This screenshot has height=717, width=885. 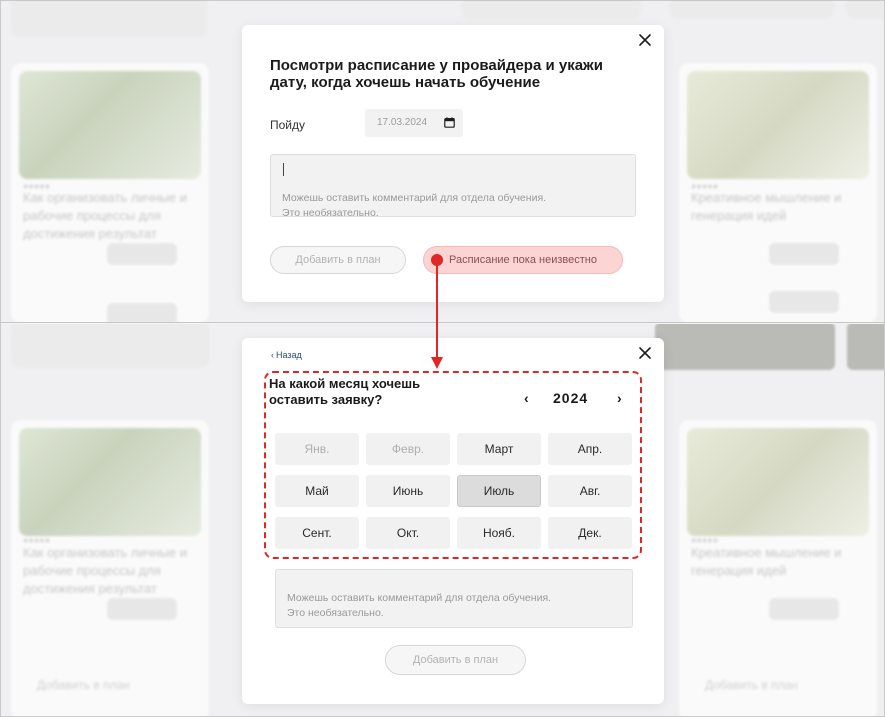 What do you see at coordinates (499, 533) in the screenshot?
I see `month-option: Нояб.` at bounding box center [499, 533].